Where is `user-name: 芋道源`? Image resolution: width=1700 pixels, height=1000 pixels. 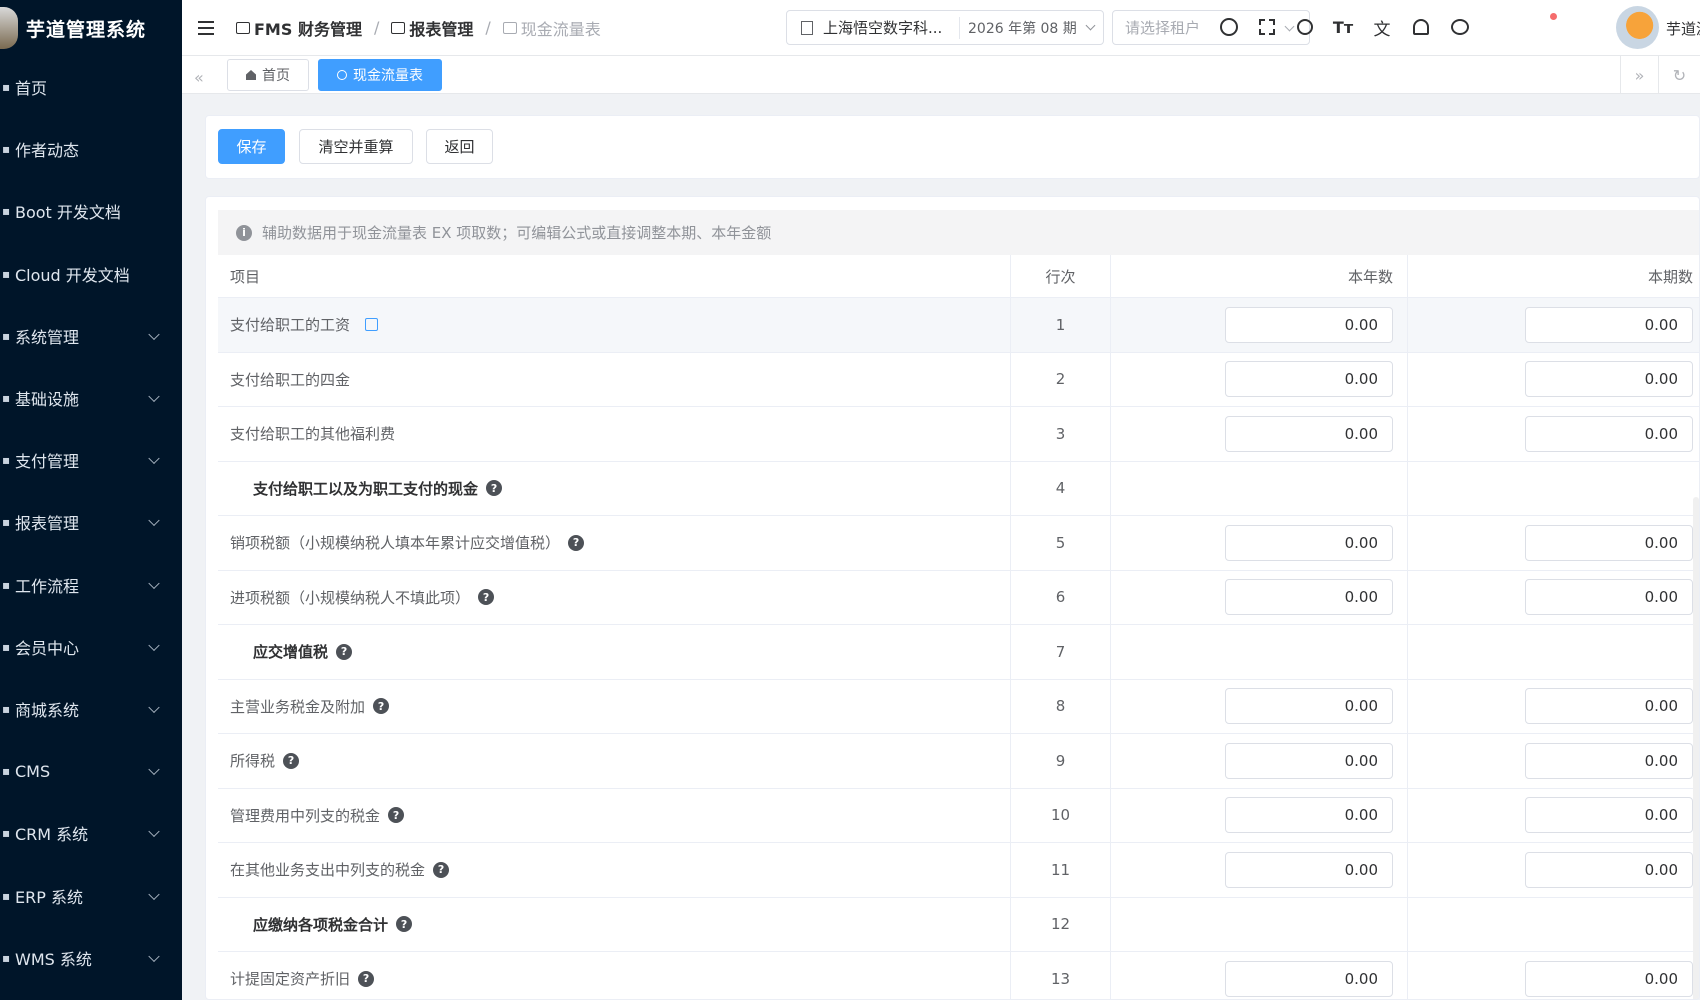
user-name: 芋道源 is located at coordinates (1683, 28).